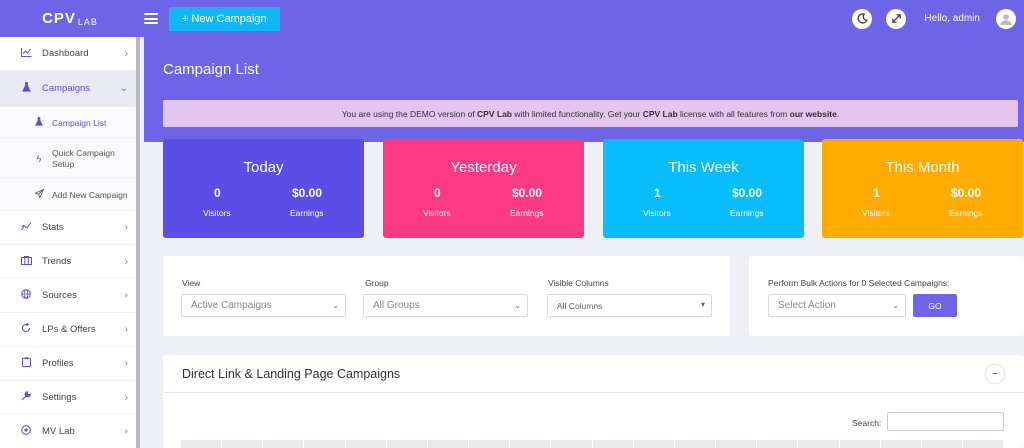 Image resolution: width=1024 pixels, height=448 pixels. I want to click on fullscreen-expand-icon, so click(896, 18).